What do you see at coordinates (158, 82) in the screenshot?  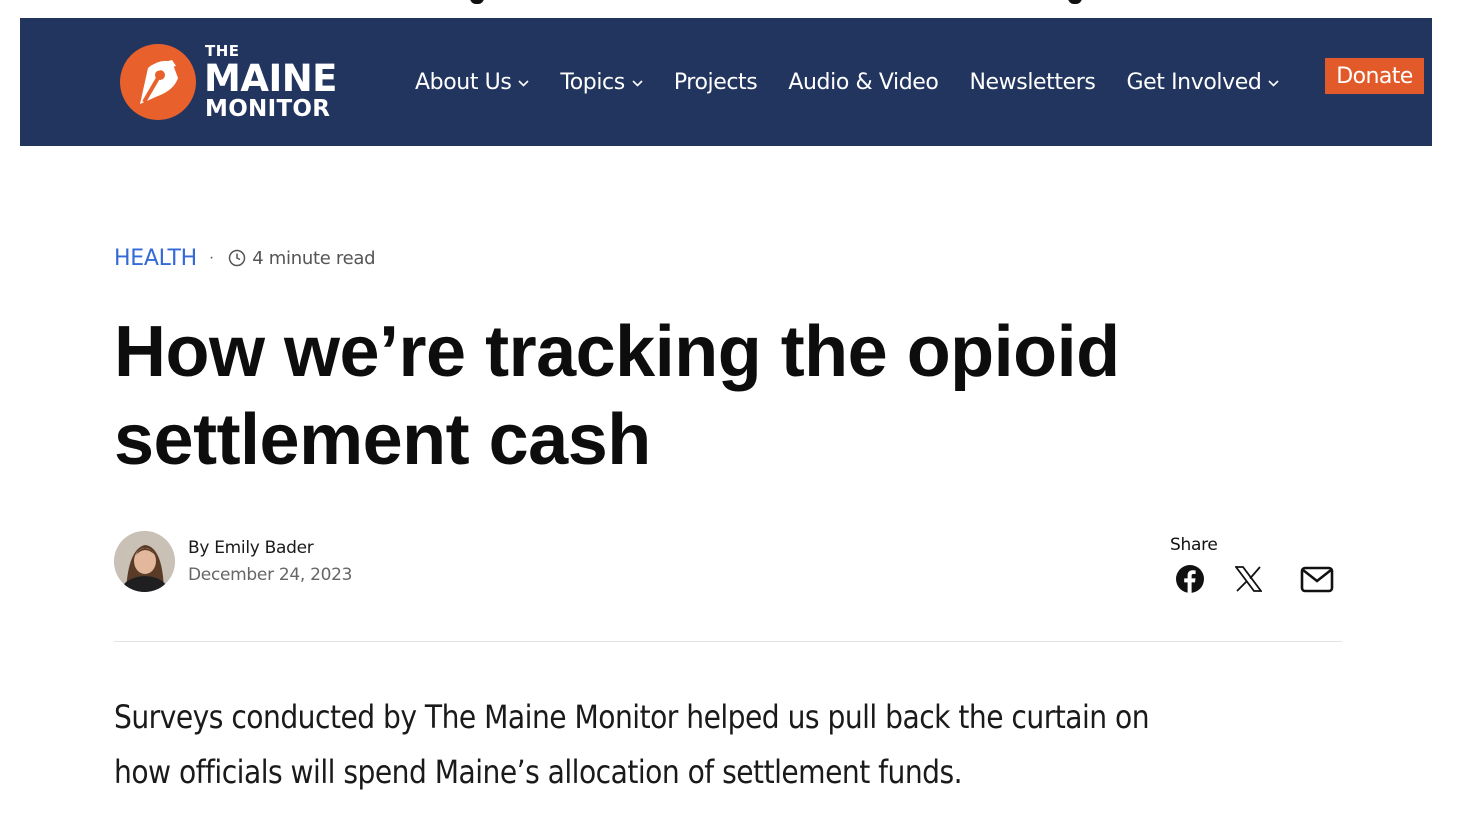 I see `pen-nib-logo-icon` at bounding box center [158, 82].